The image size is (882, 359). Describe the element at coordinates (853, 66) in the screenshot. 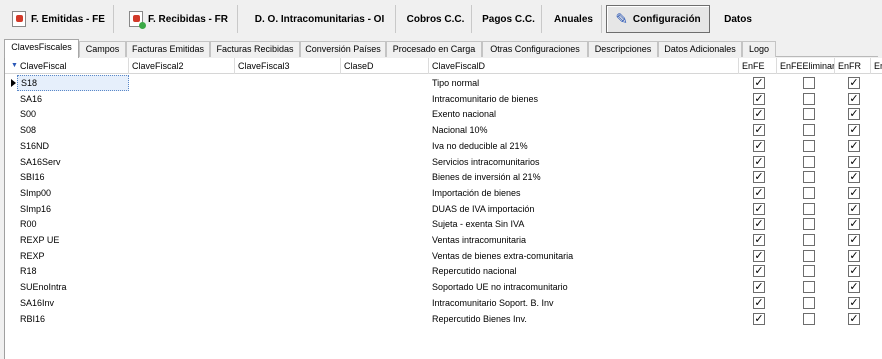

I see `column-header-enfr: EnFR` at that location.